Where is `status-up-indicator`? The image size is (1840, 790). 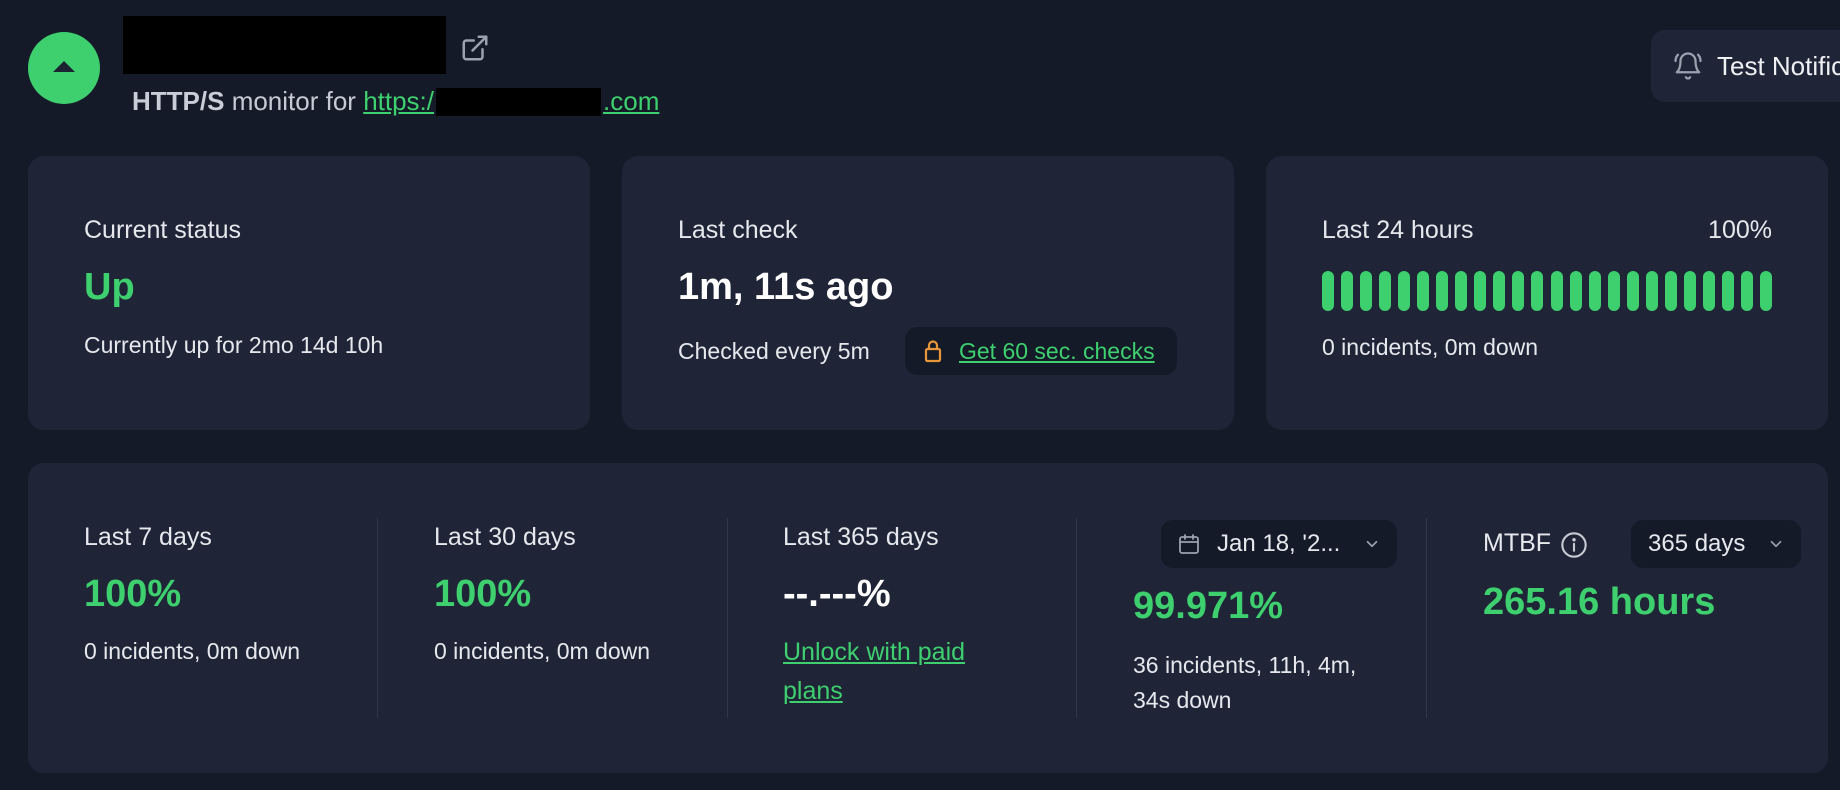 status-up-indicator is located at coordinates (64, 68).